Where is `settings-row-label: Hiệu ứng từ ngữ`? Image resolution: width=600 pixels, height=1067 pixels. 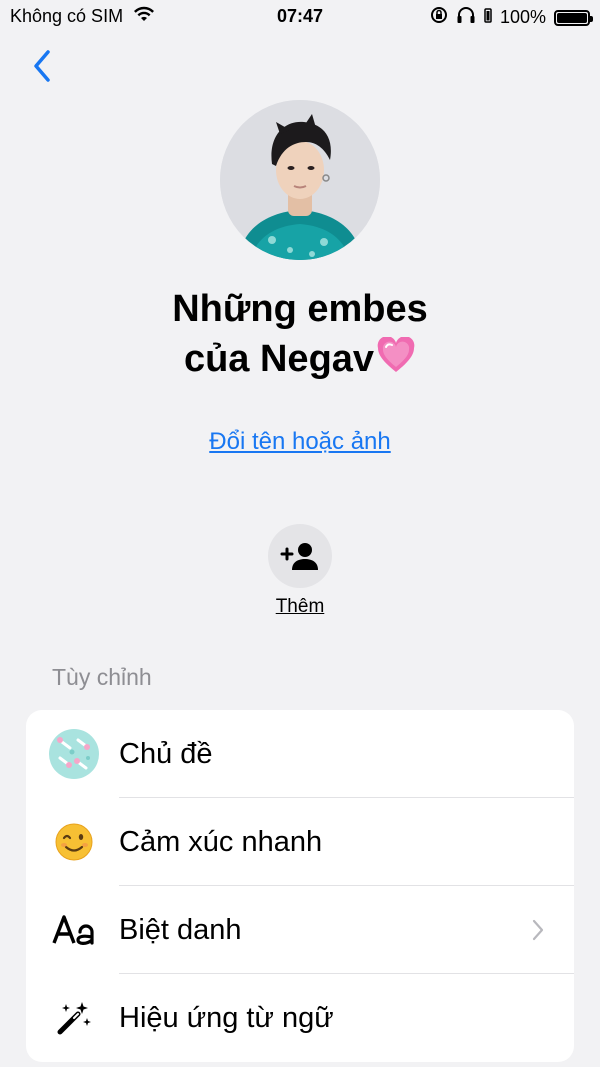
settings-row-label: Hiệu ứng từ ngữ is located at coordinates (226, 1017).